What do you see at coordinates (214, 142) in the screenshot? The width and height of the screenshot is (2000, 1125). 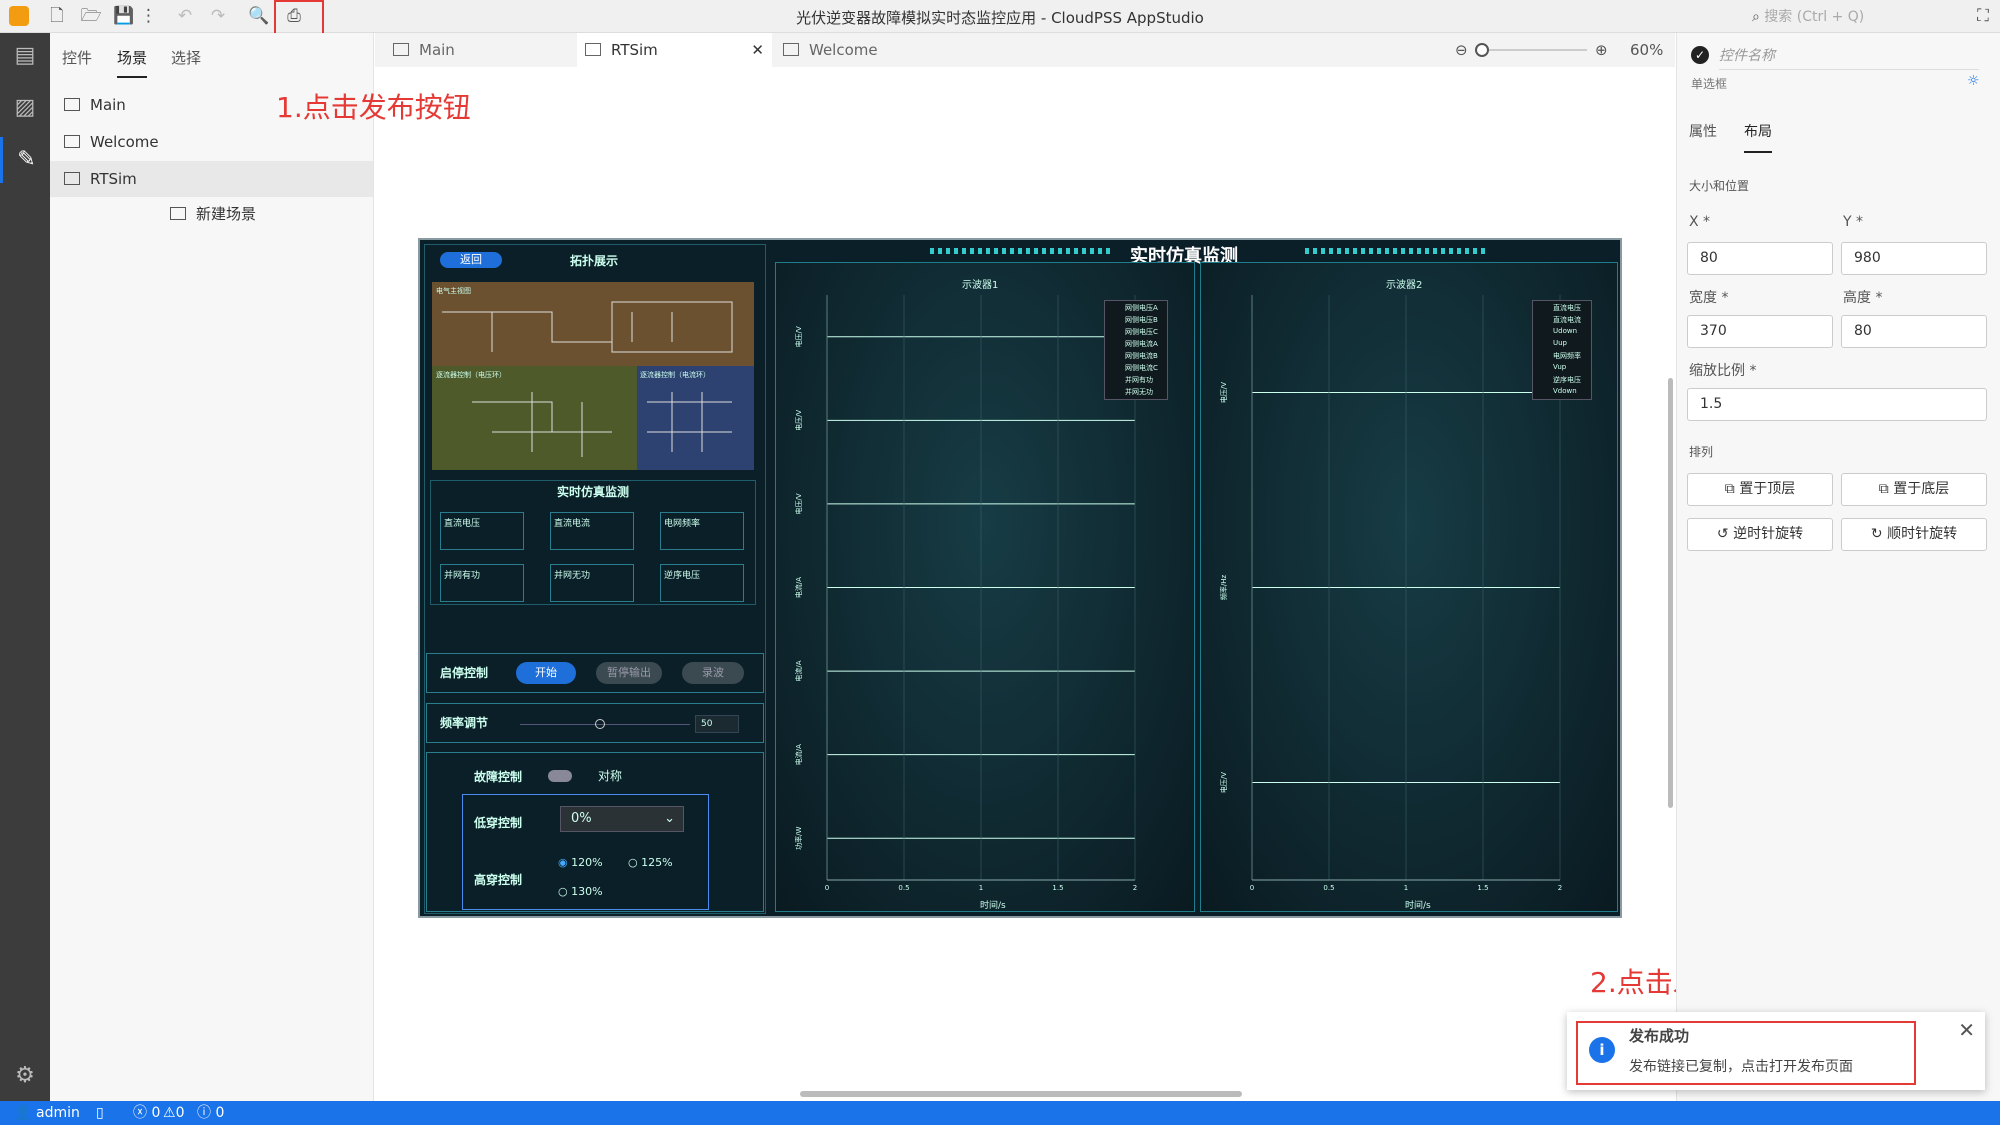 I see `scene-item-welcome: Welcome` at bounding box center [214, 142].